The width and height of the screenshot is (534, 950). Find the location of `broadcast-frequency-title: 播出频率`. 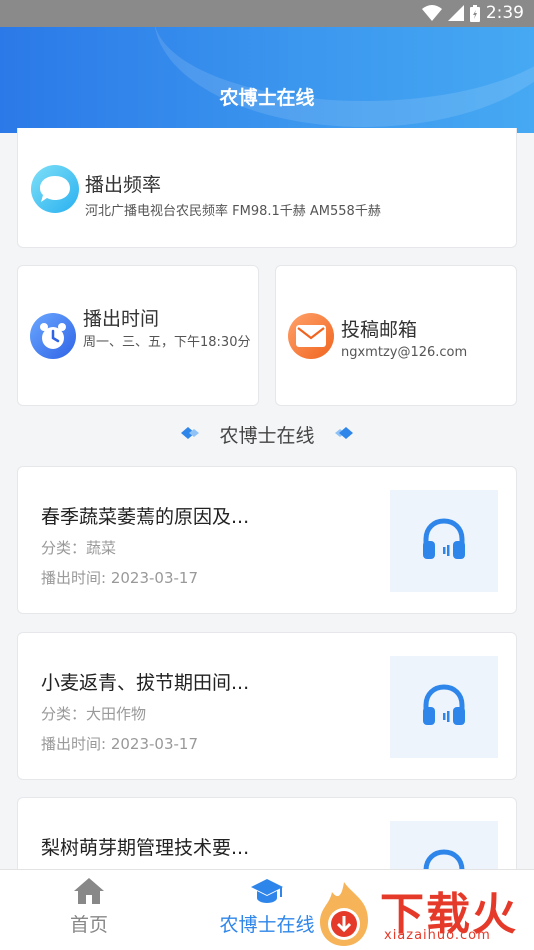

broadcast-frequency-title: 播出频率 is located at coordinates (123, 185).